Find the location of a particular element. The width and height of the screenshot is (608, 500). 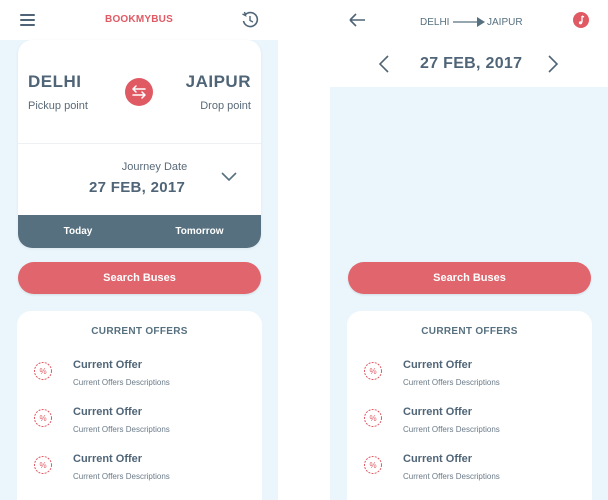

route-from: DELHI is located at coordinates (435, 22).